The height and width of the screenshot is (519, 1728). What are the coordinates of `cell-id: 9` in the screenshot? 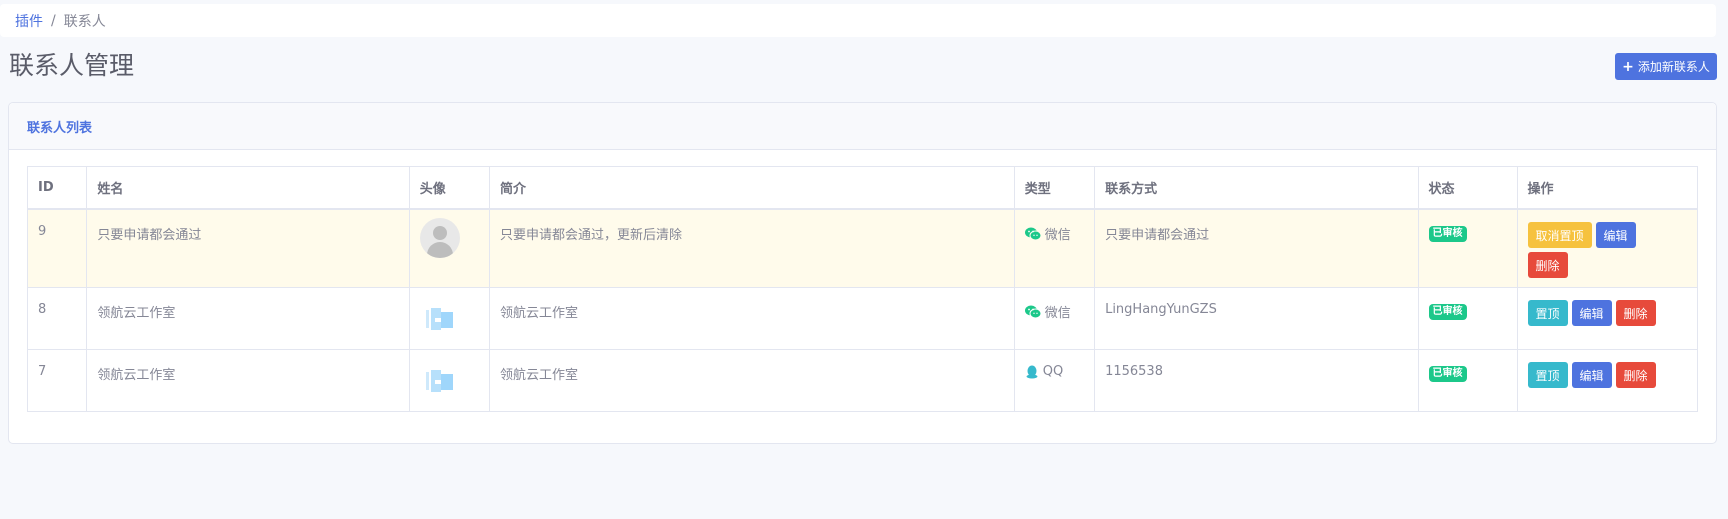 It's located at (57, 248).